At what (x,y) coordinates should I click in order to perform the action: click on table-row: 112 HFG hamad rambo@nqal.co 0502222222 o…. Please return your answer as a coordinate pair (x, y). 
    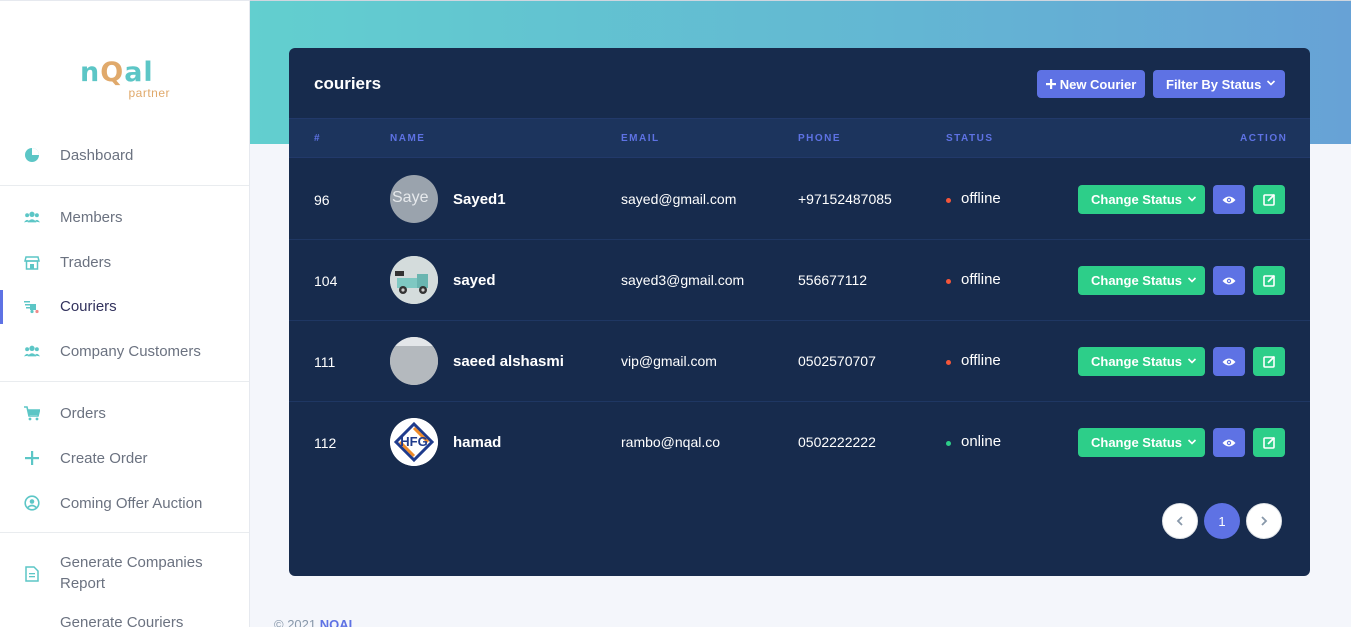
    Looking at the image, I should click on (799, 442).